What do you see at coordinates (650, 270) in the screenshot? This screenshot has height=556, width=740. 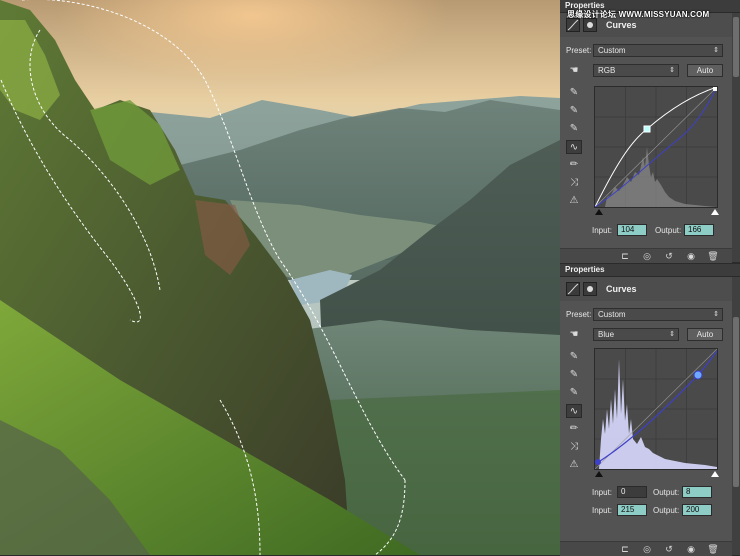 I see `panel-titlebar: Properties` at bounding box center [650, 270].